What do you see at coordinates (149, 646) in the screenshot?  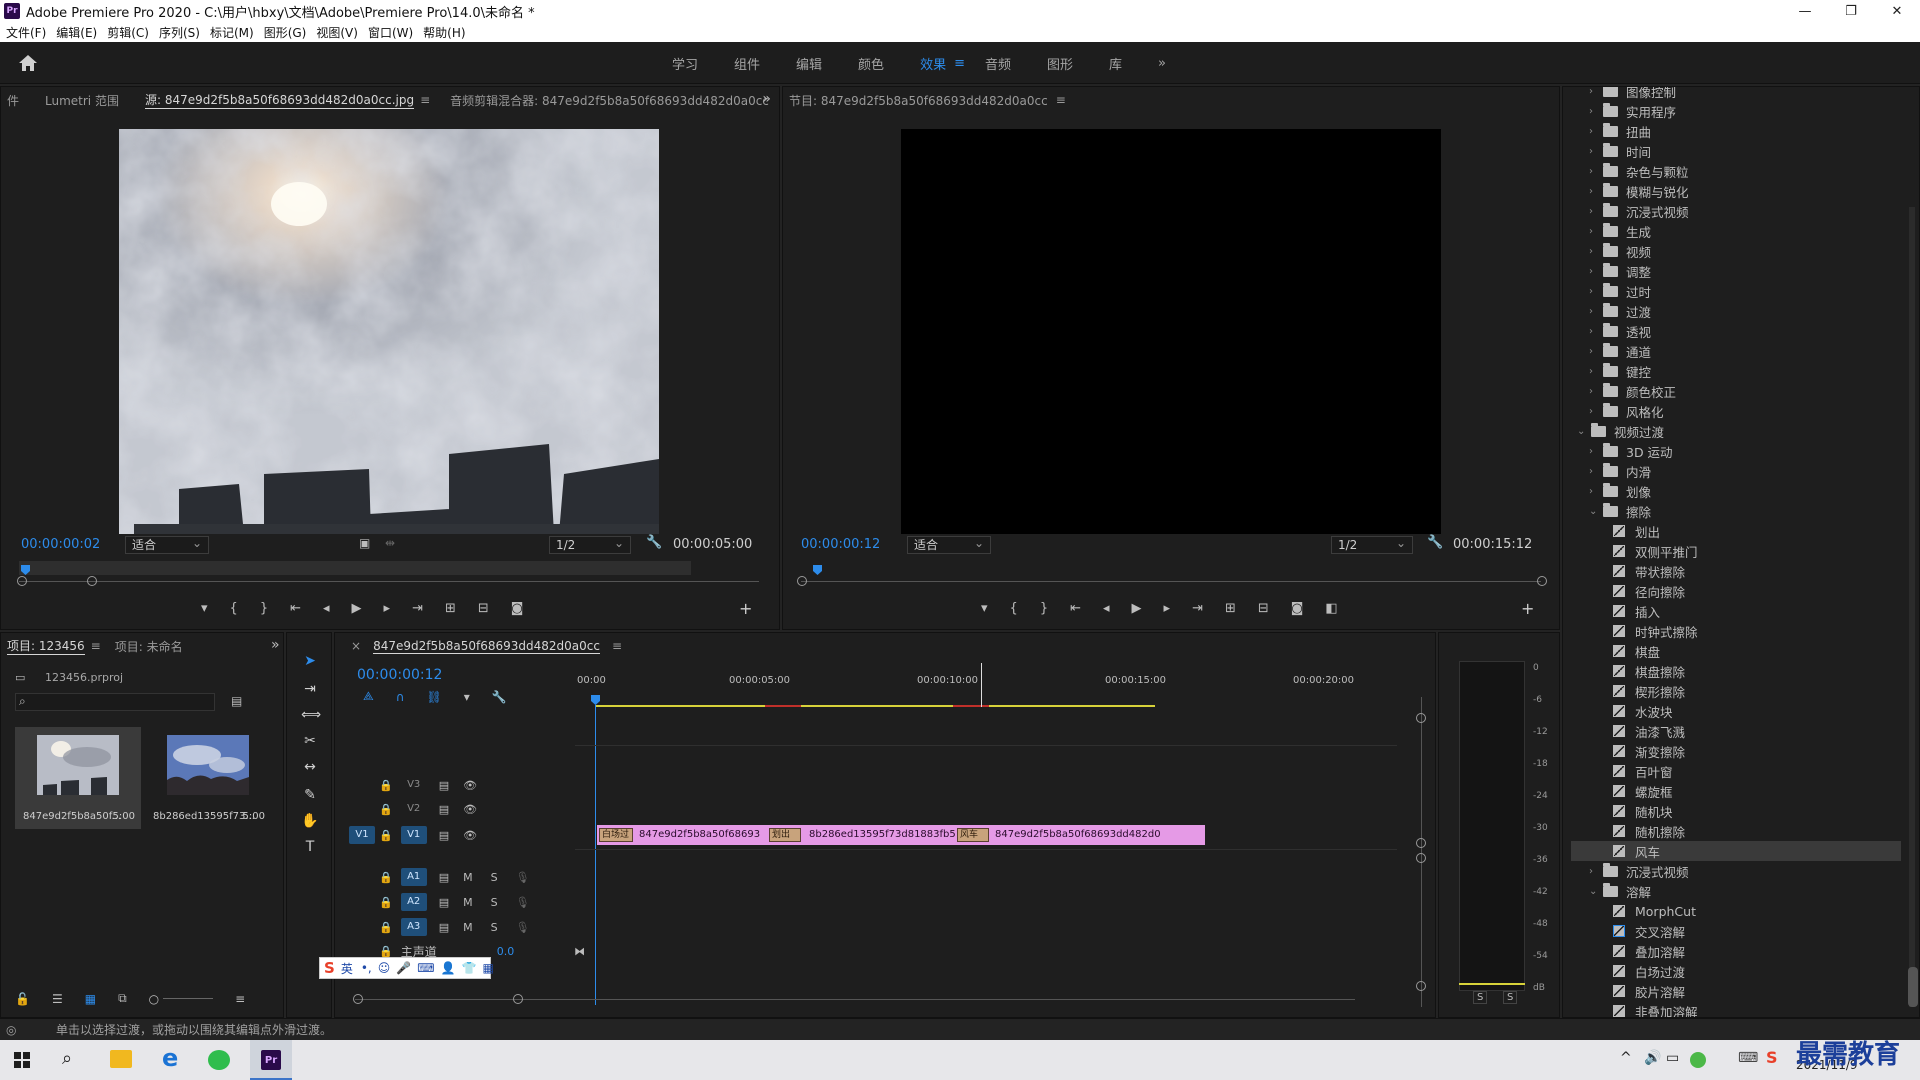 I see `tab-project-untitled: 项目: 未命名` at bounding box center [149, 646].